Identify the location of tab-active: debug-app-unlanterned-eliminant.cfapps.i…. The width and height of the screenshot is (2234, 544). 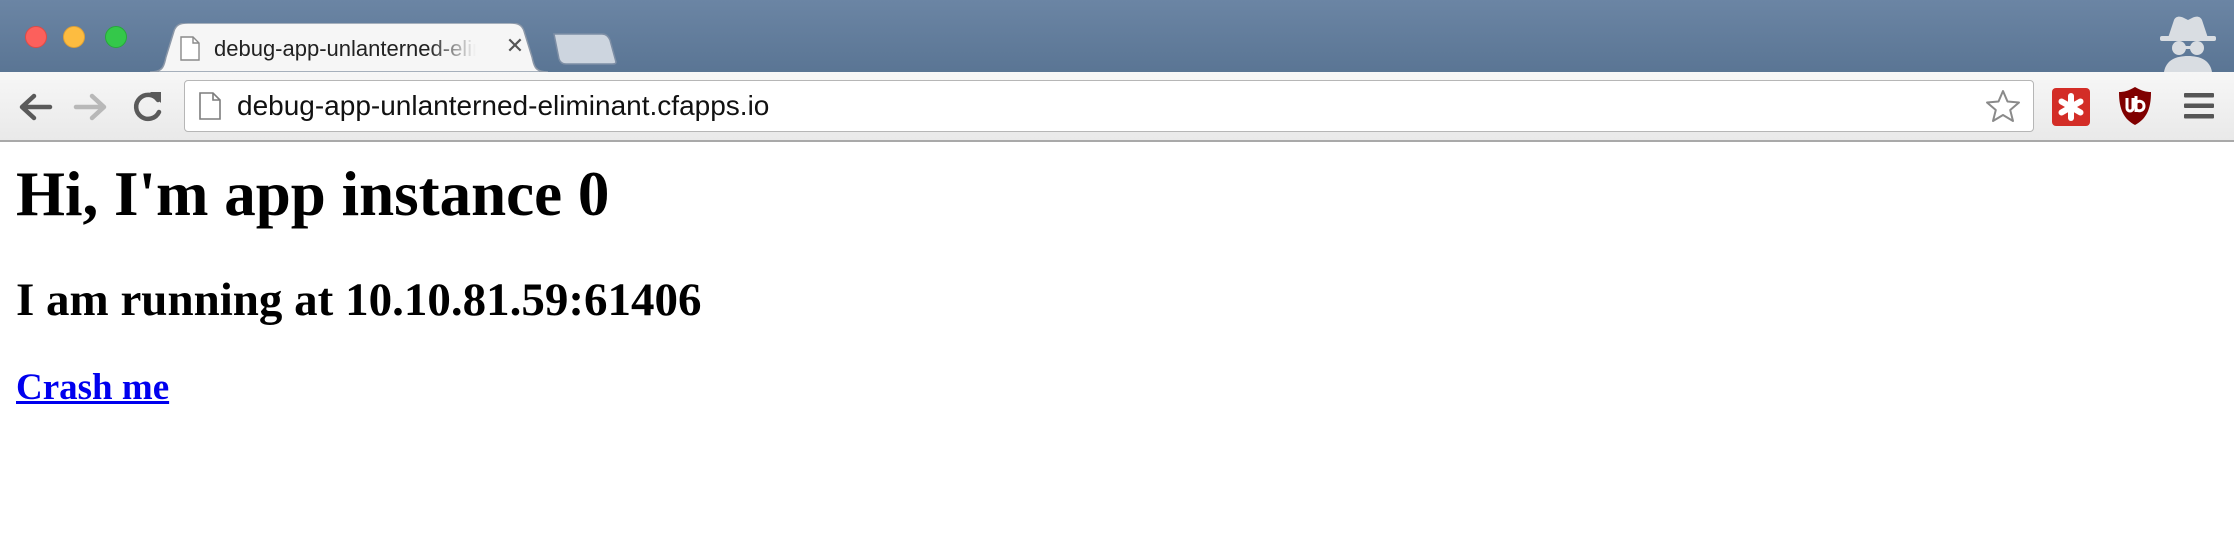
(349, 47).